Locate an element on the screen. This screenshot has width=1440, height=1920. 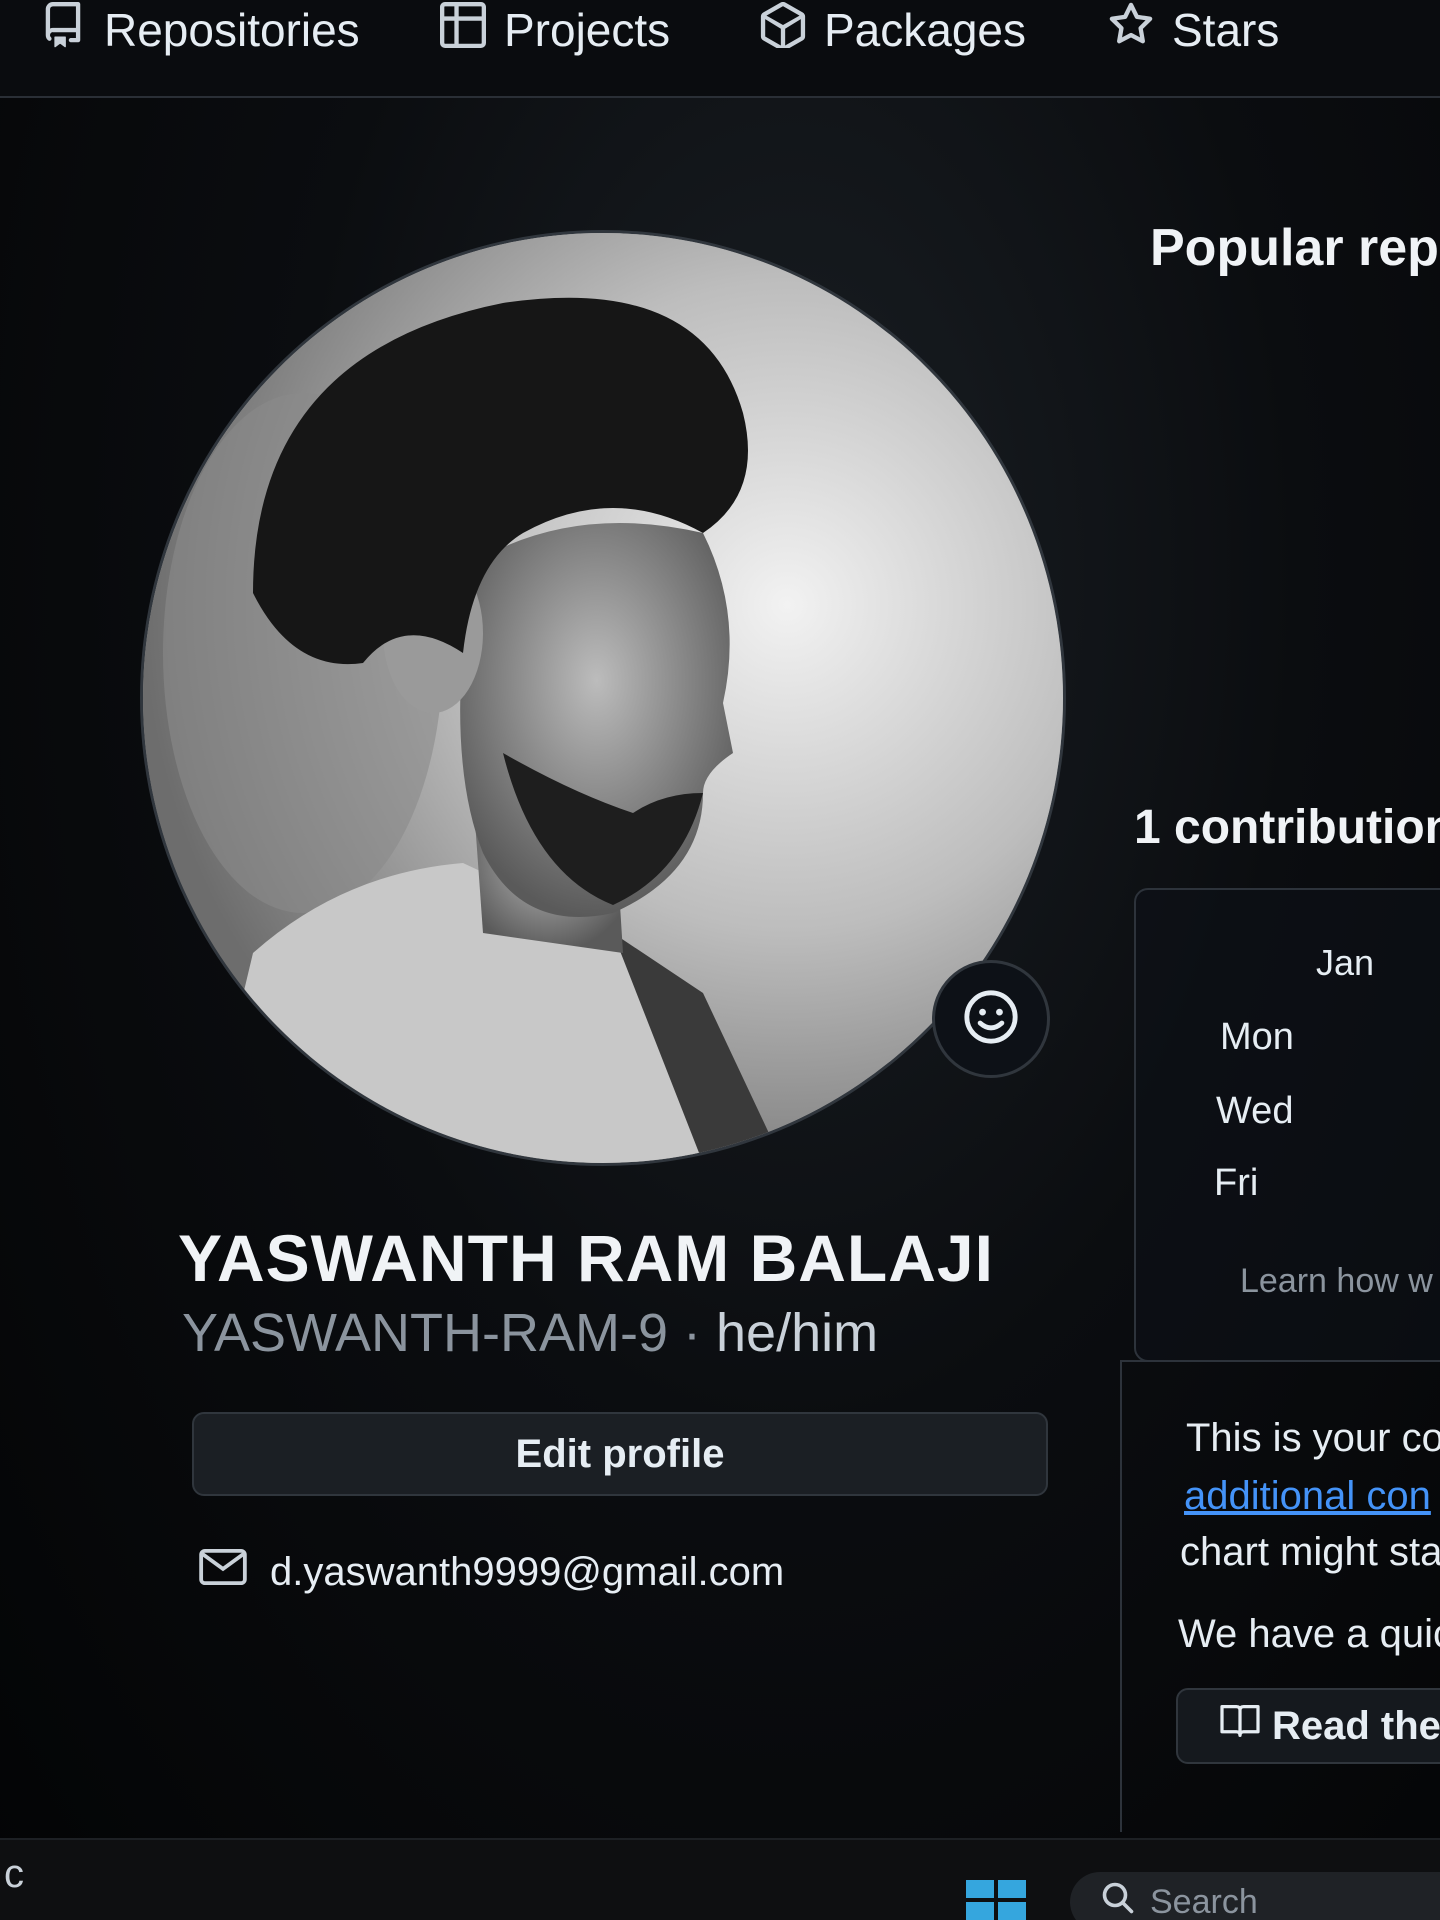
tab-projects: Projects is located at coordinates (555, 30).